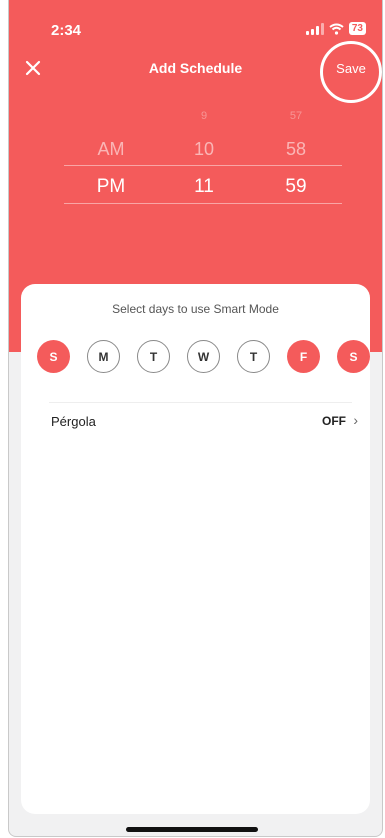  What do you see at coordinates (296, 116) in the screenshot?
I see `minute-faint: 57` at bounding box center [296, 116].